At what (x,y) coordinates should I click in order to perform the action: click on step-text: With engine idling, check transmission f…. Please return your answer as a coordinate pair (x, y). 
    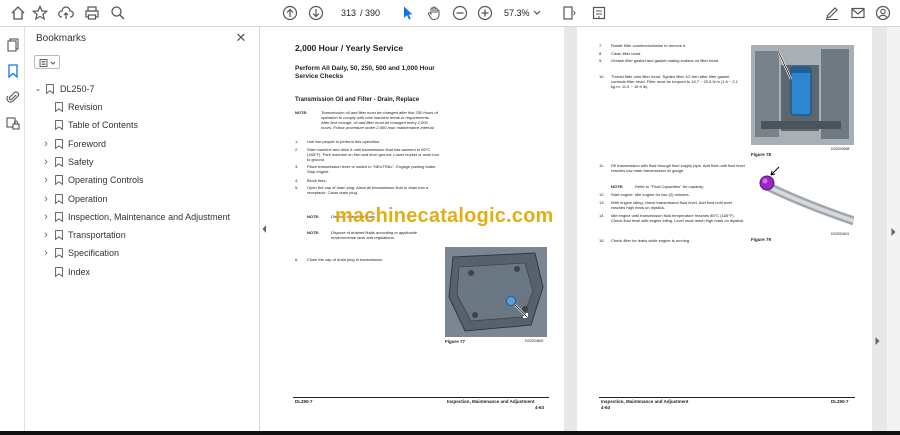
    Looking at the image, I should click on (671, 205).